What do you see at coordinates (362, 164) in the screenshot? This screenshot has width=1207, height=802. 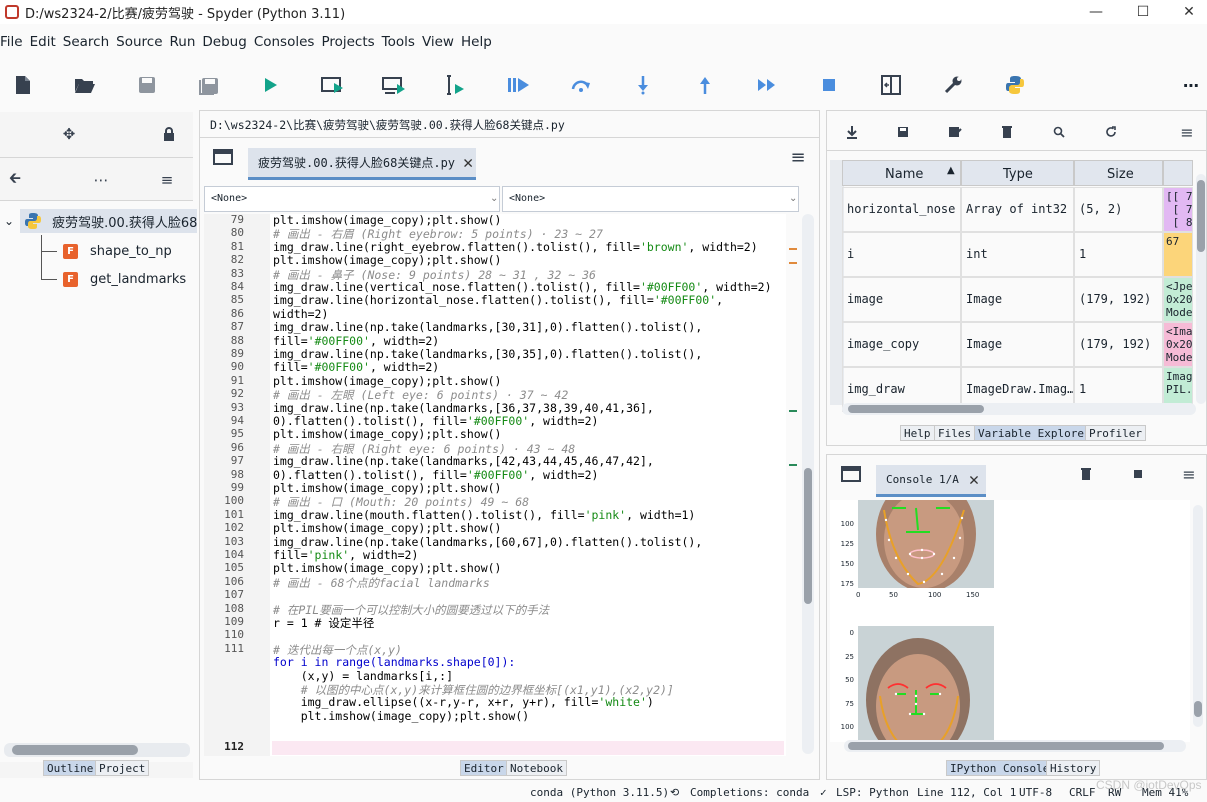 I see `editor-tab: 疲劳驾驶.00.获得人脸68关键点.py ✕` at bounding box center [362, 164].